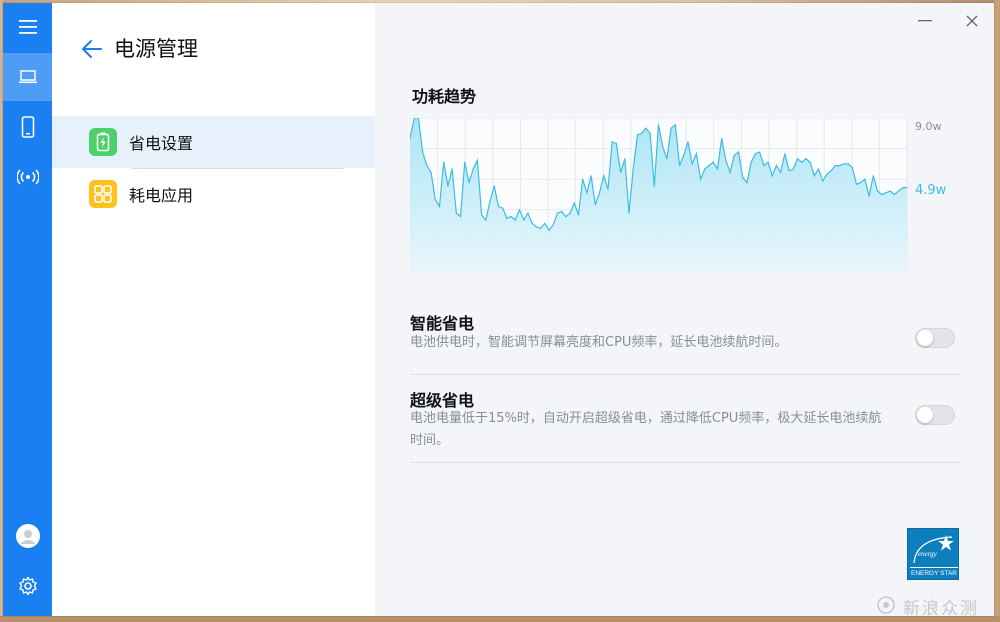  Describe the element at coordinates (92, 49) in the screenshot. I see `back-arrow-icon` at that location.